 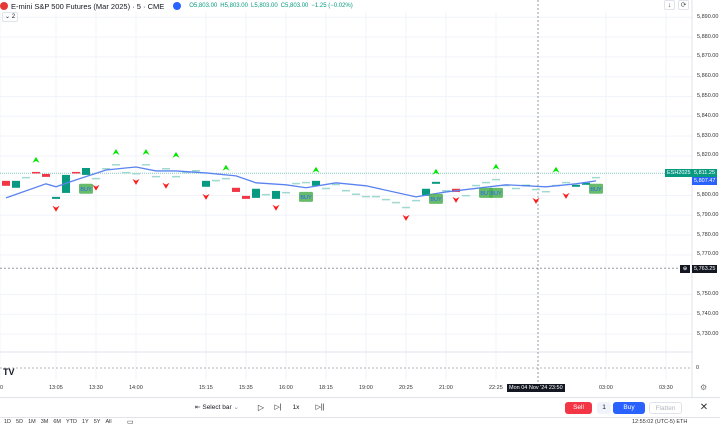 I want to click on futures-symbol-icon, so click(x=4, y=6).